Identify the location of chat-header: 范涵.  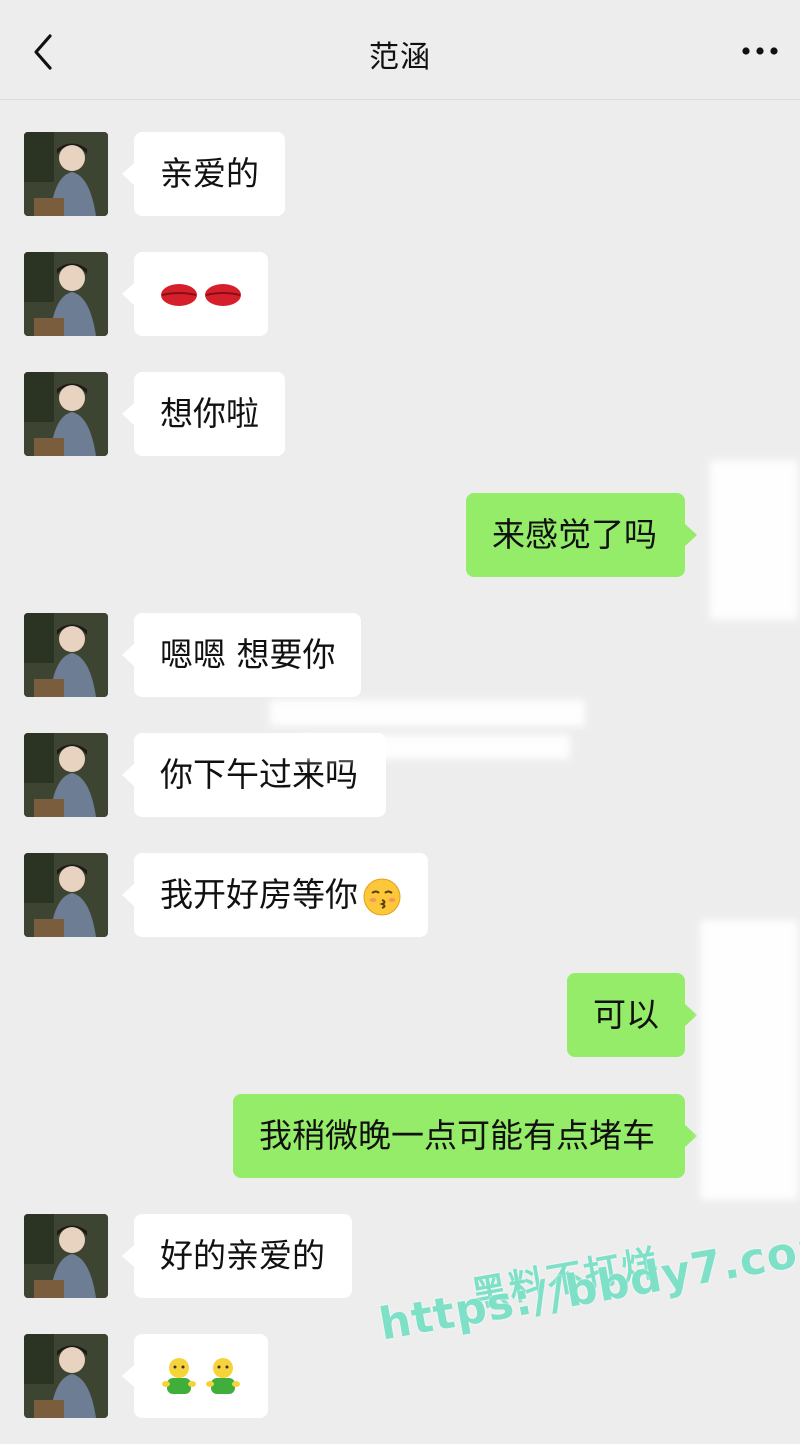
(400, 50).